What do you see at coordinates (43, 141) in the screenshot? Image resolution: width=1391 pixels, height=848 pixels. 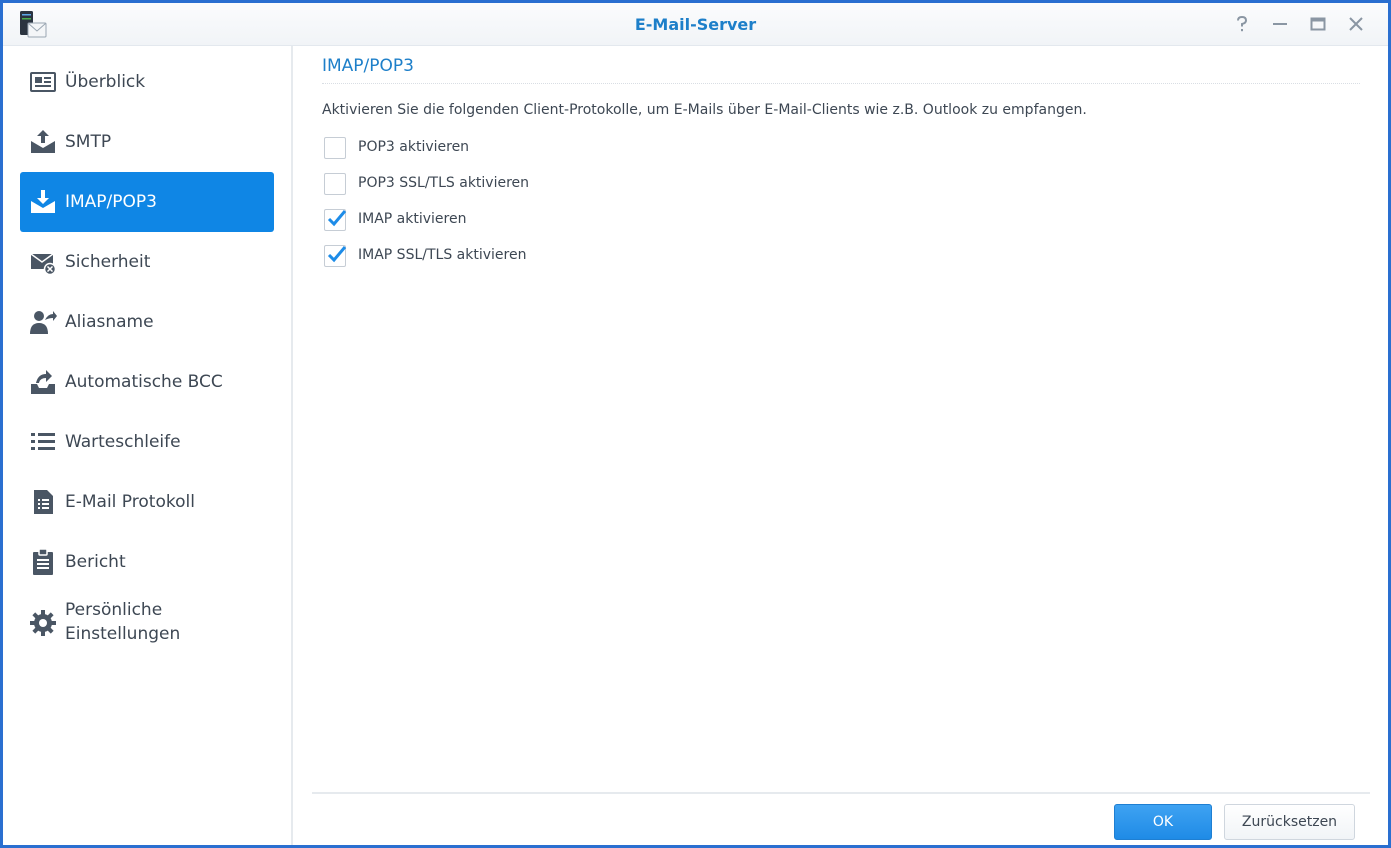 I see `upload-mail-icon` at bounding box center [43, 141].